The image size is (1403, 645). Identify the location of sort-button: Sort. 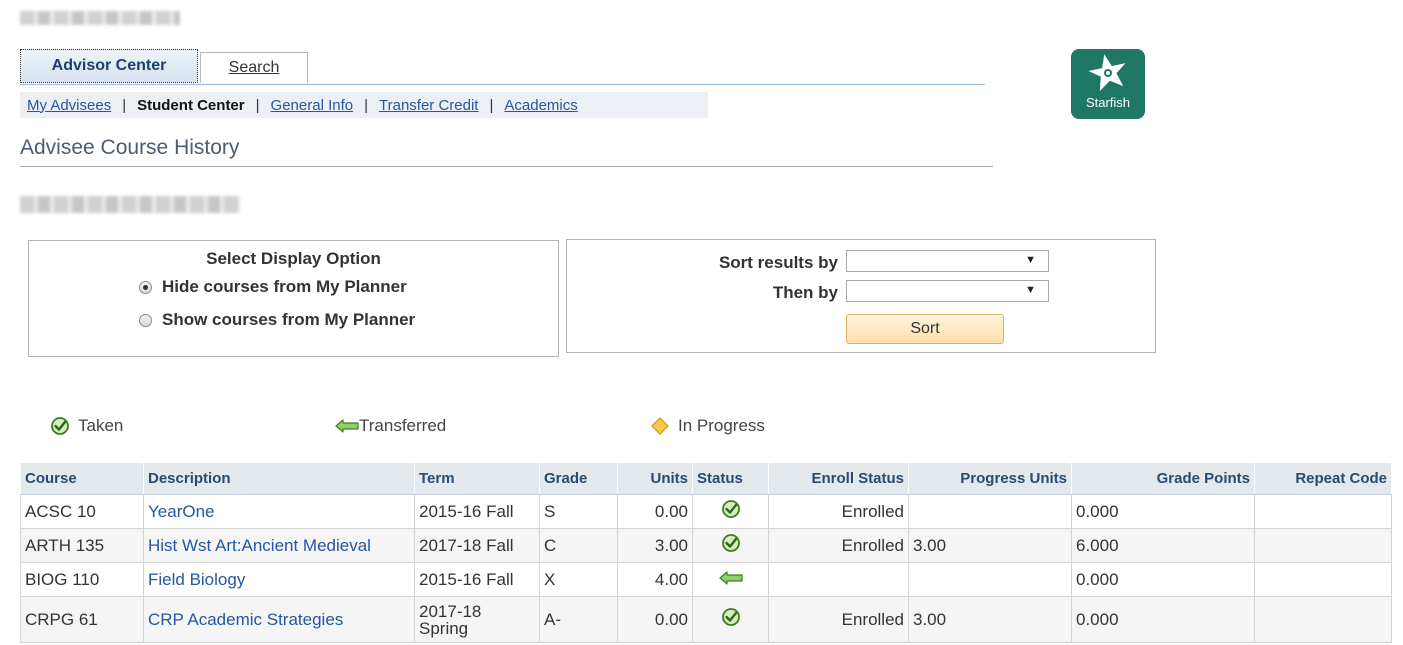
(925, 329).